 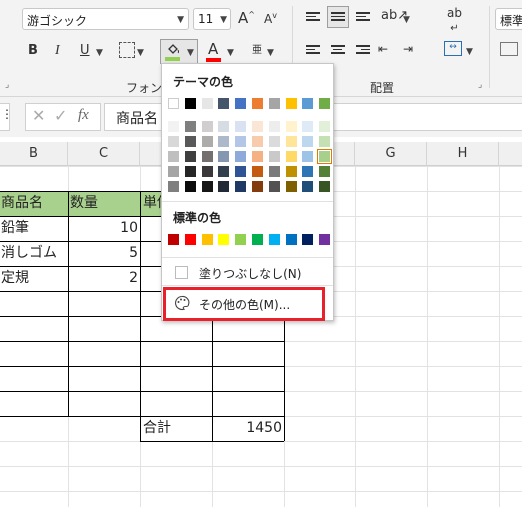 I want to click on middle-align-button, so click(x=338, y=17).